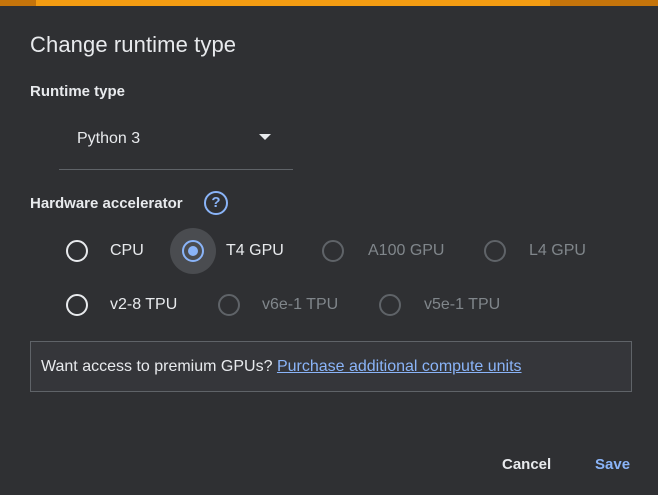  What do you see at coordinates (109, 251) in the screenshot?
I see `radio-cpu: CPU` at bounding box center [109, 251].